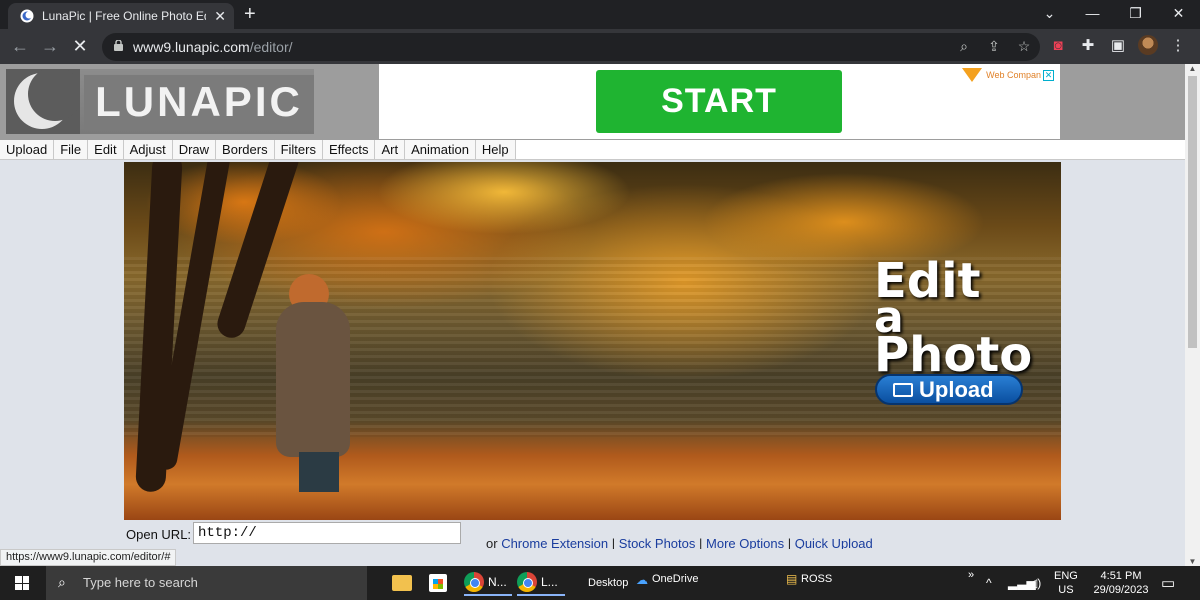  What do you see at coordinates (953, 355) in the screenshot?
I see `hero-title-line3: Photo` at bounding box center [953, 355].